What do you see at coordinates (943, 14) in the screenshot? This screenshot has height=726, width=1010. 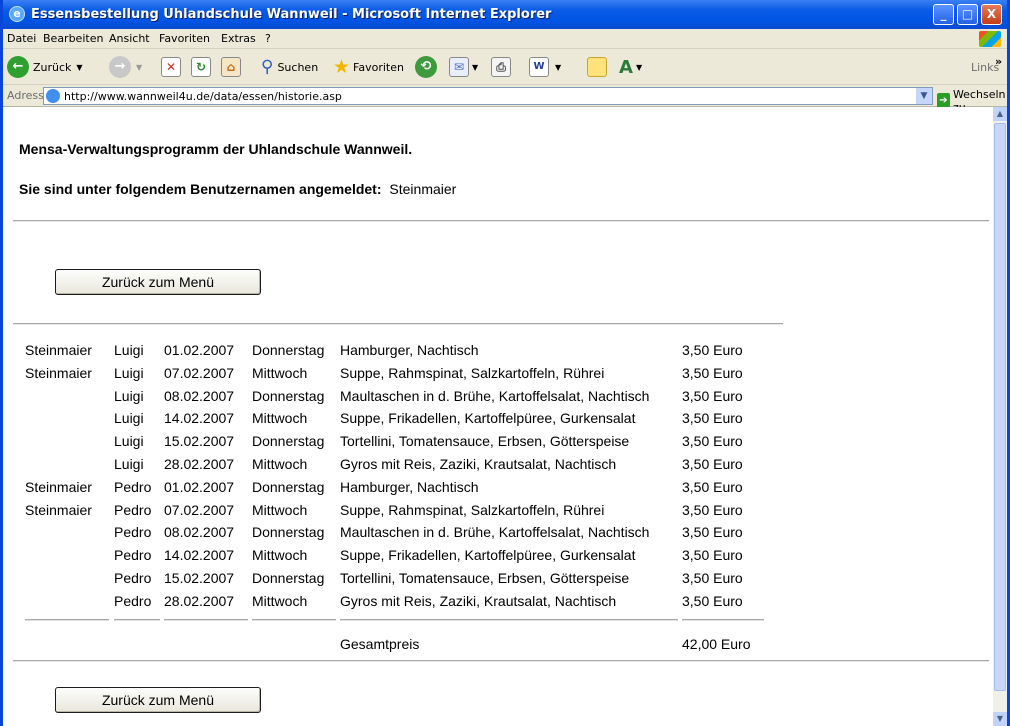 I see `minimize-button: _` at bounding box center [943, 14].